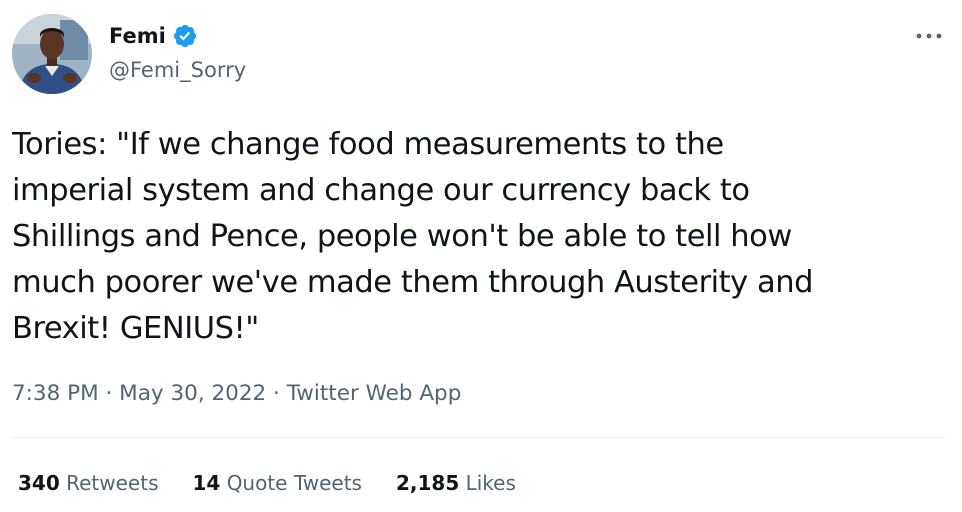  Describe the element at coordinates (490, 483) in the screenshot. I see `likes-label: Likes` at that location.